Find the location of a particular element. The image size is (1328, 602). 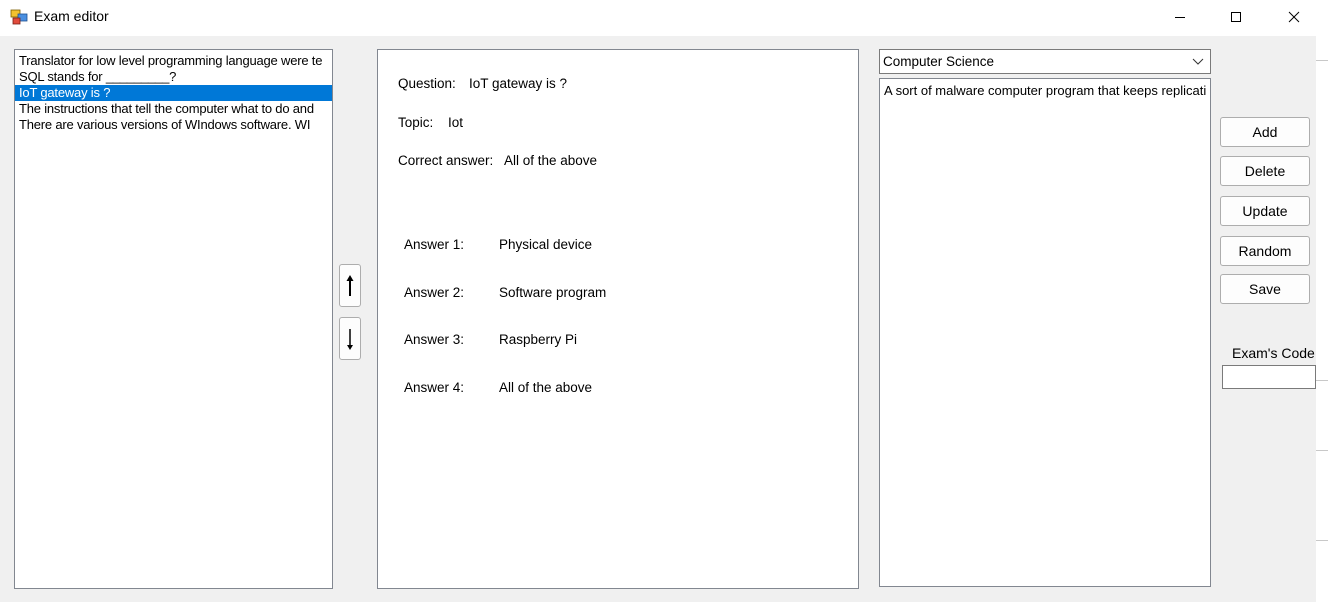

exam-code-label: Exam's Code is located at coordinates (1273, 353).